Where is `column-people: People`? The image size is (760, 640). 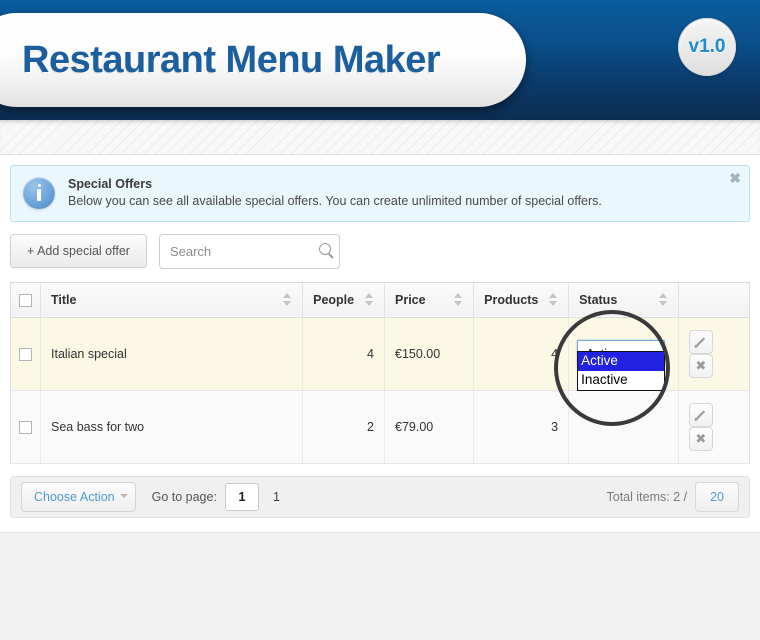
column-people: People is located at coordinates (343, 300).